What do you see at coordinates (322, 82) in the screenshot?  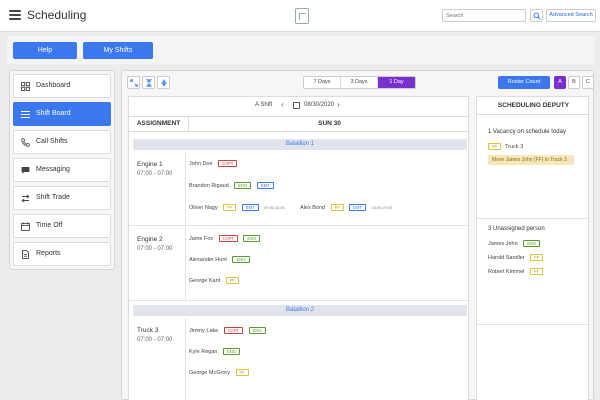 I see `view-7-days: 7 Days` at bounding box center [322, 82].